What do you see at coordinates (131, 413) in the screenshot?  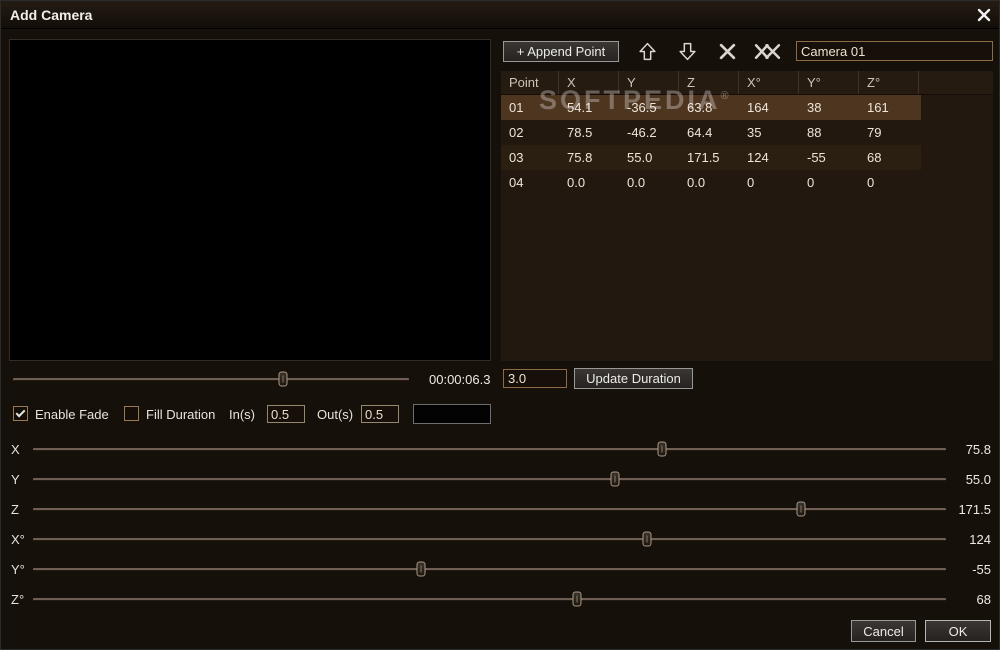 I see `fill-duration-checkbox` at bounding box center [131, 413].